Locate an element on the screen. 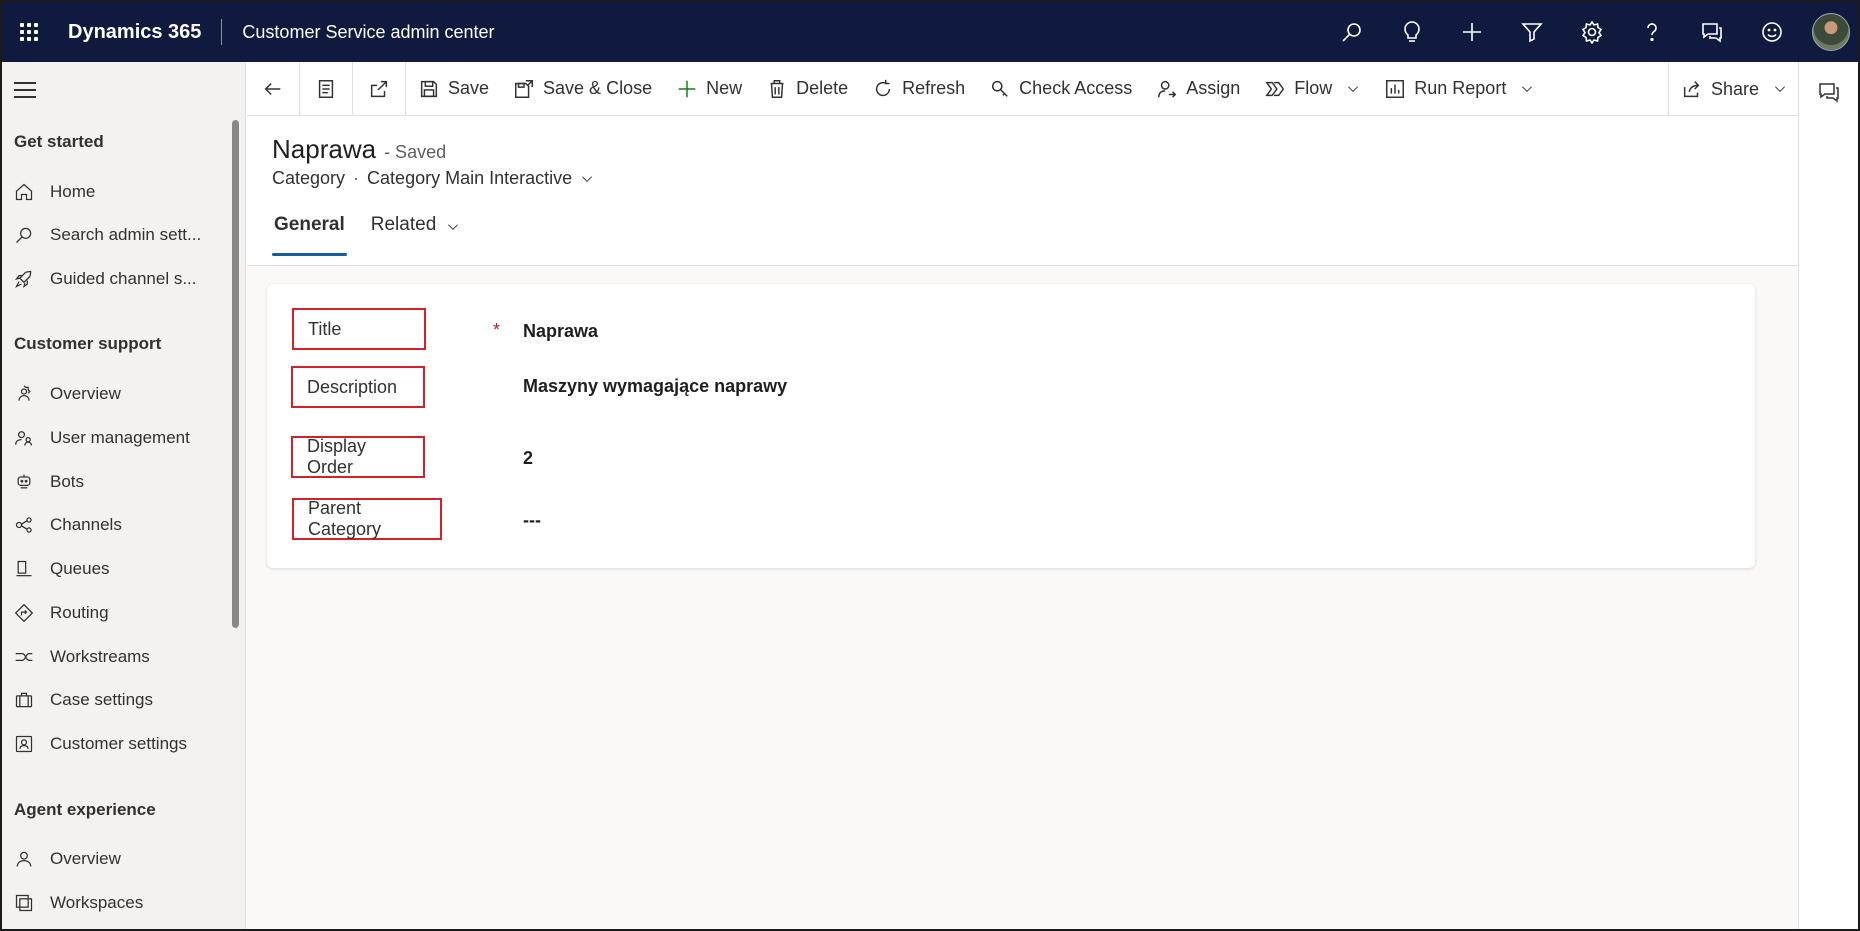 Image resolution: width=1860 pixels, height=931 pixels. workspaces-icon is located at coordinates (24, 903).